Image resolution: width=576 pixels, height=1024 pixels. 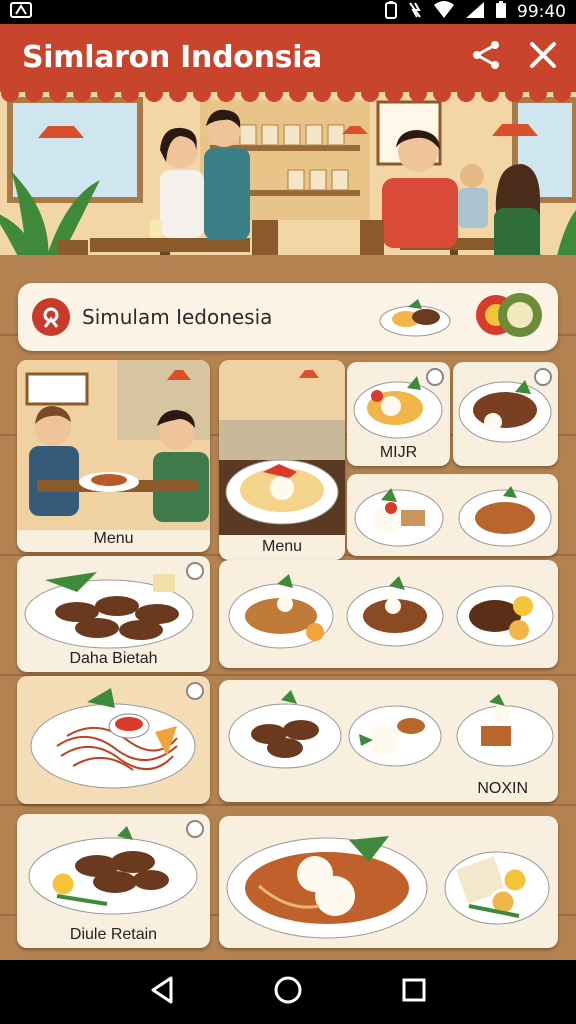 What do you see at coordinates (391, 12) in the screenshot?
I see `battery-saver-icon` at bounding box center [391, 12].